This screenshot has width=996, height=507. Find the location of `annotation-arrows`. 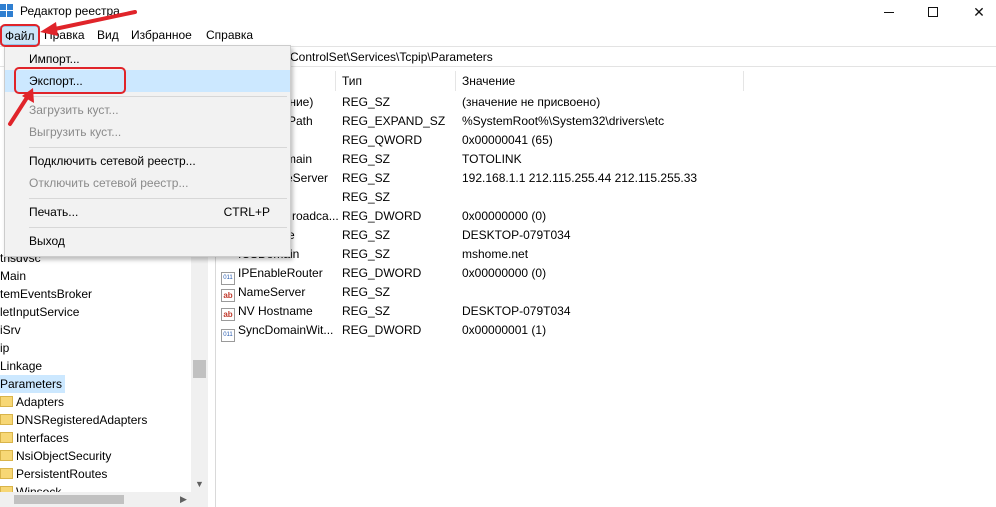

annotation-arrows is located at coordinates (72, 68).